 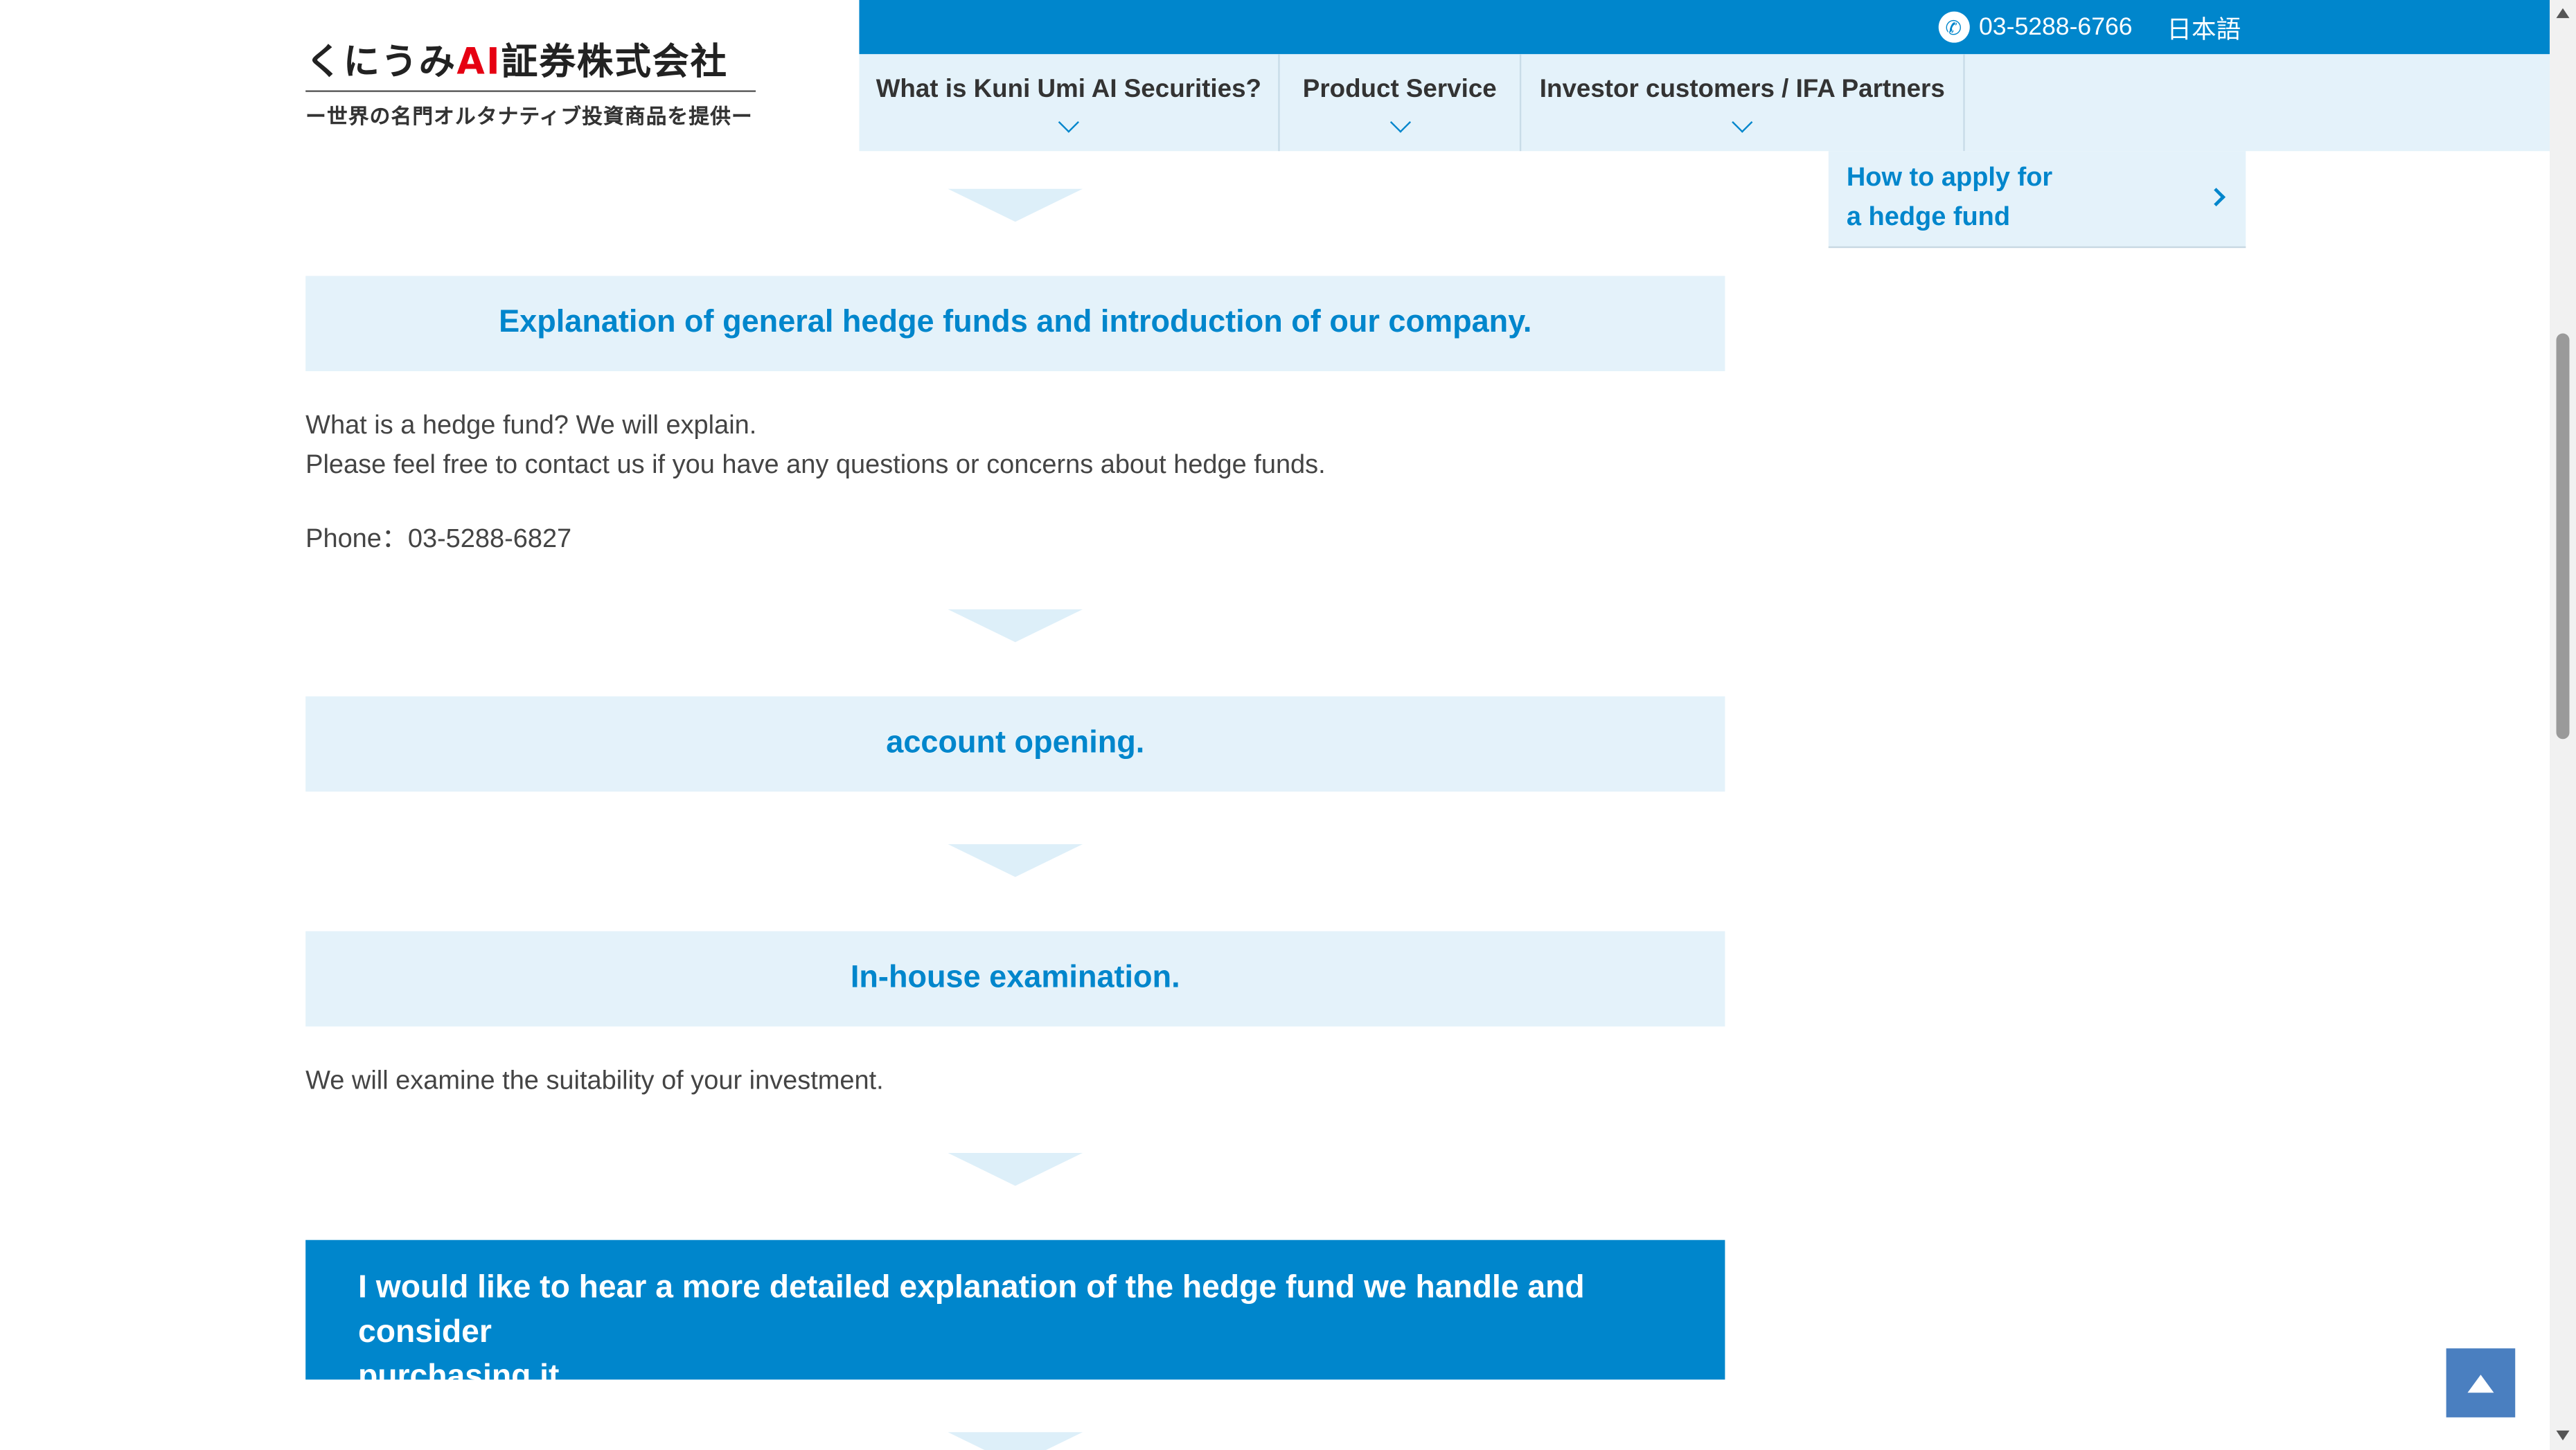 I want to click on chevron-right-icon, so click(x=2216, y=197).